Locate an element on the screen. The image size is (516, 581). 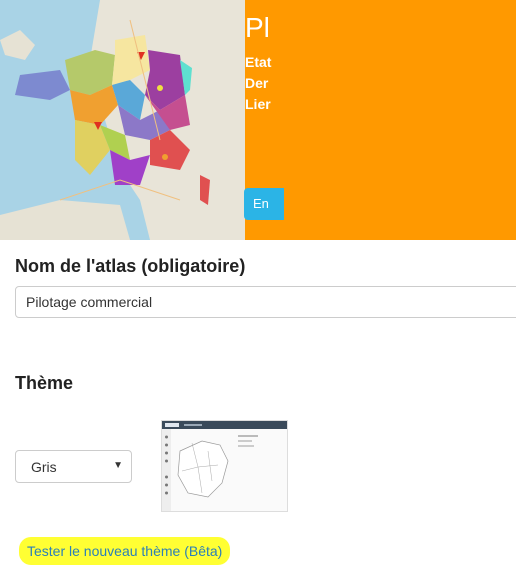
atlas-name-label: Nom de l'atlas (obligatoire) is located at coordinates (130, 266).